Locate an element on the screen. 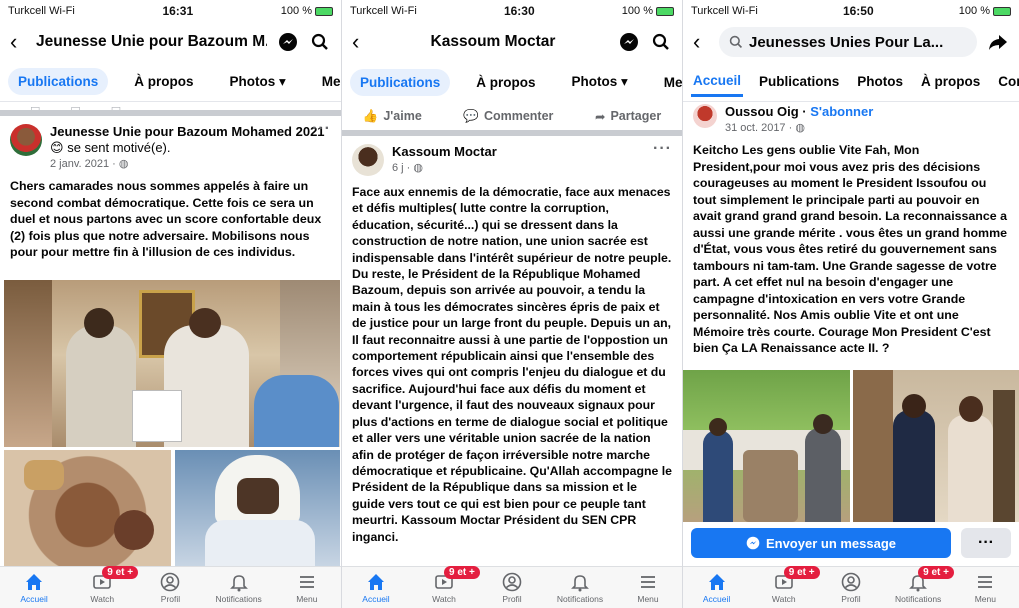 The image size is (1019, 608). post-photo-car is located at coordinates (766, 446).